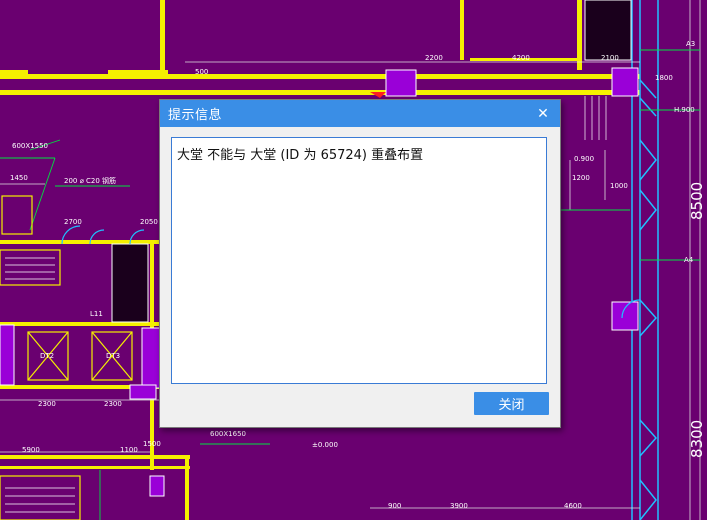 This screenshot has width=707, height=520. I want to click on axis-label: A4, so click(689, 260).